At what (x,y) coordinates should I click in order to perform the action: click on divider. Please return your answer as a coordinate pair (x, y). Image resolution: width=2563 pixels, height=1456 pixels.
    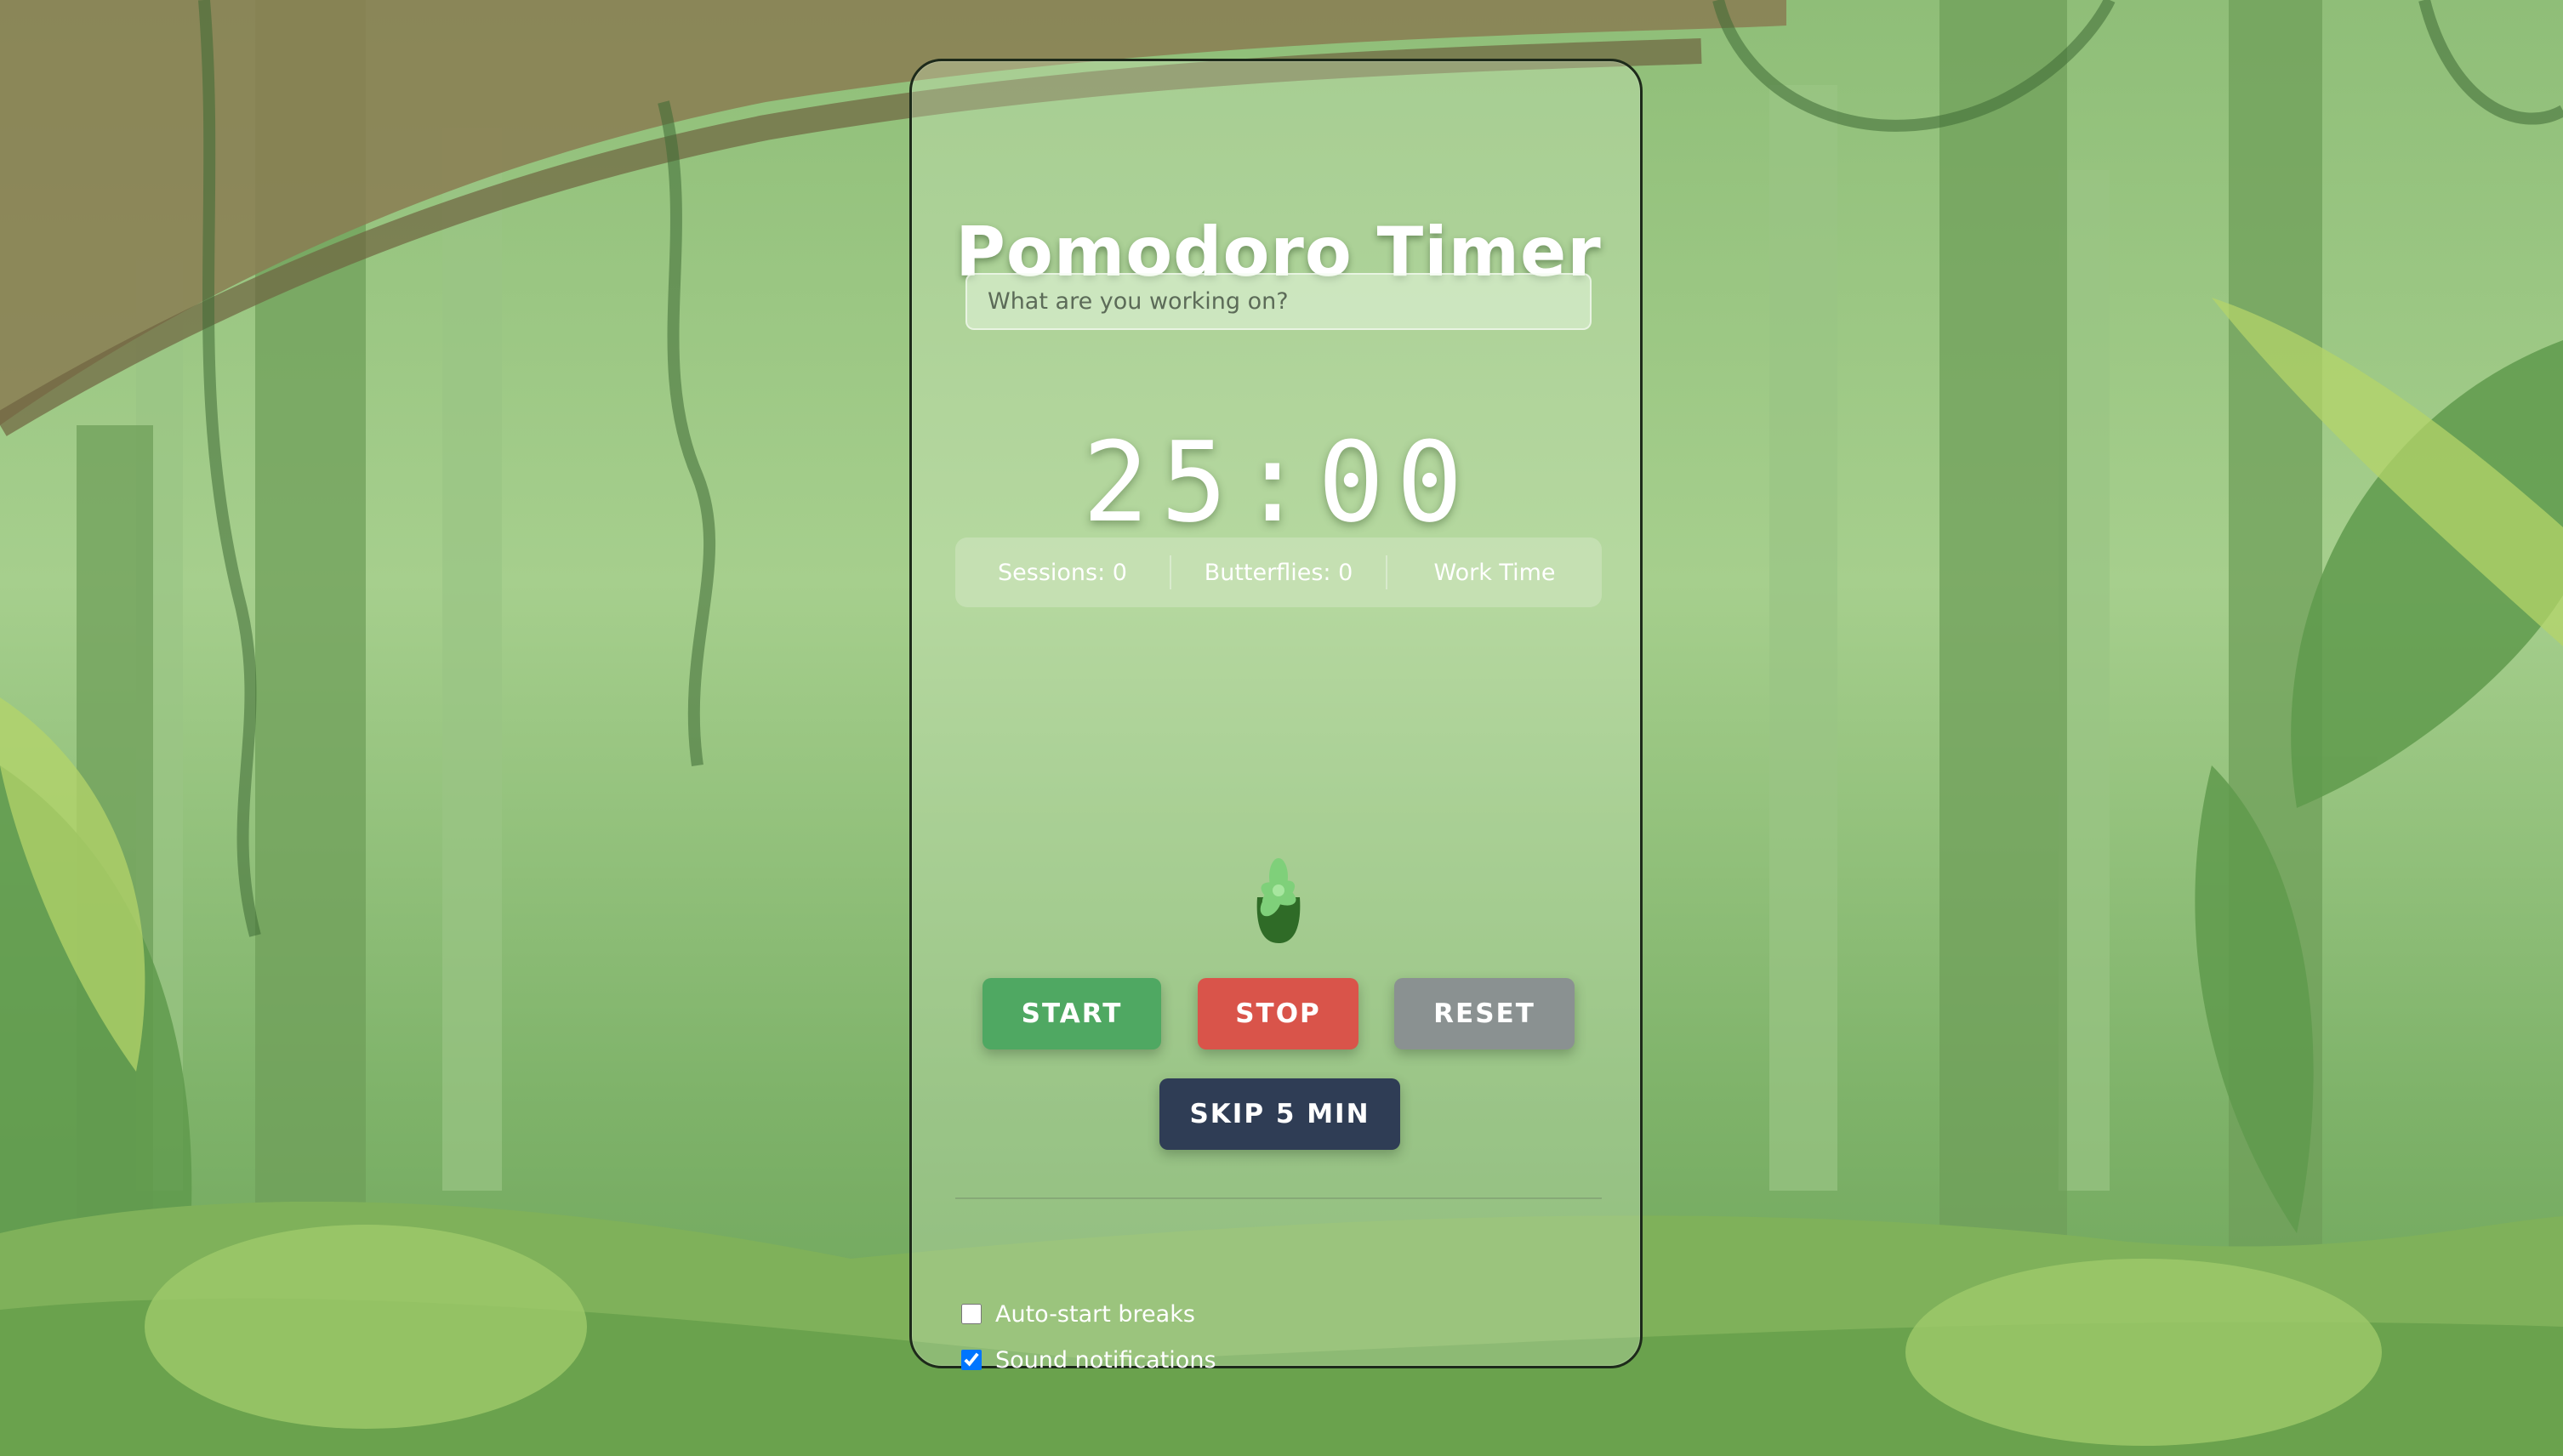
    Looking at the image, I should click on (1278, 1198).